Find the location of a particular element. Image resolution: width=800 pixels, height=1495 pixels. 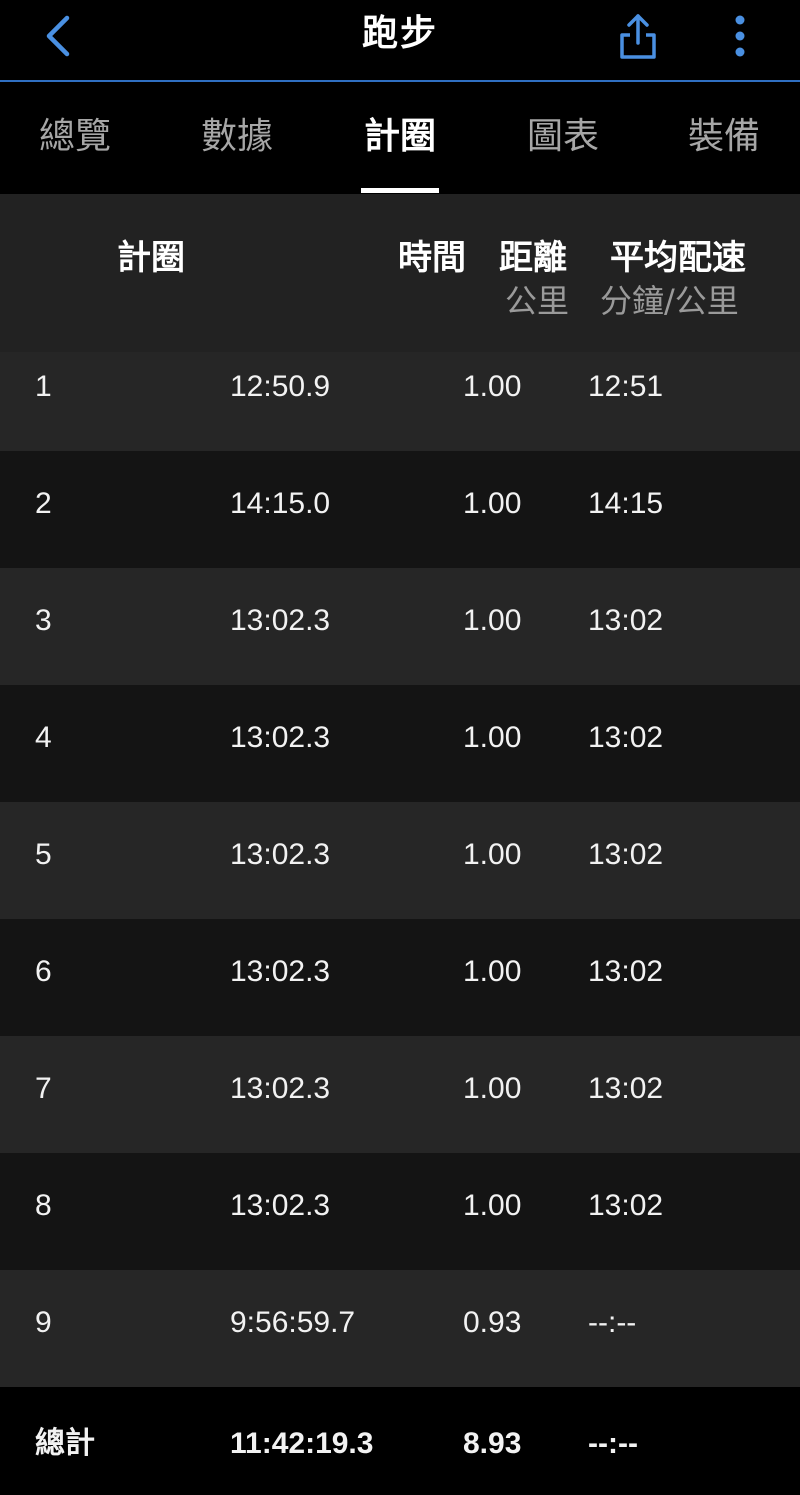

lap-pace: 12:51 is located at coordinates (626, 386).